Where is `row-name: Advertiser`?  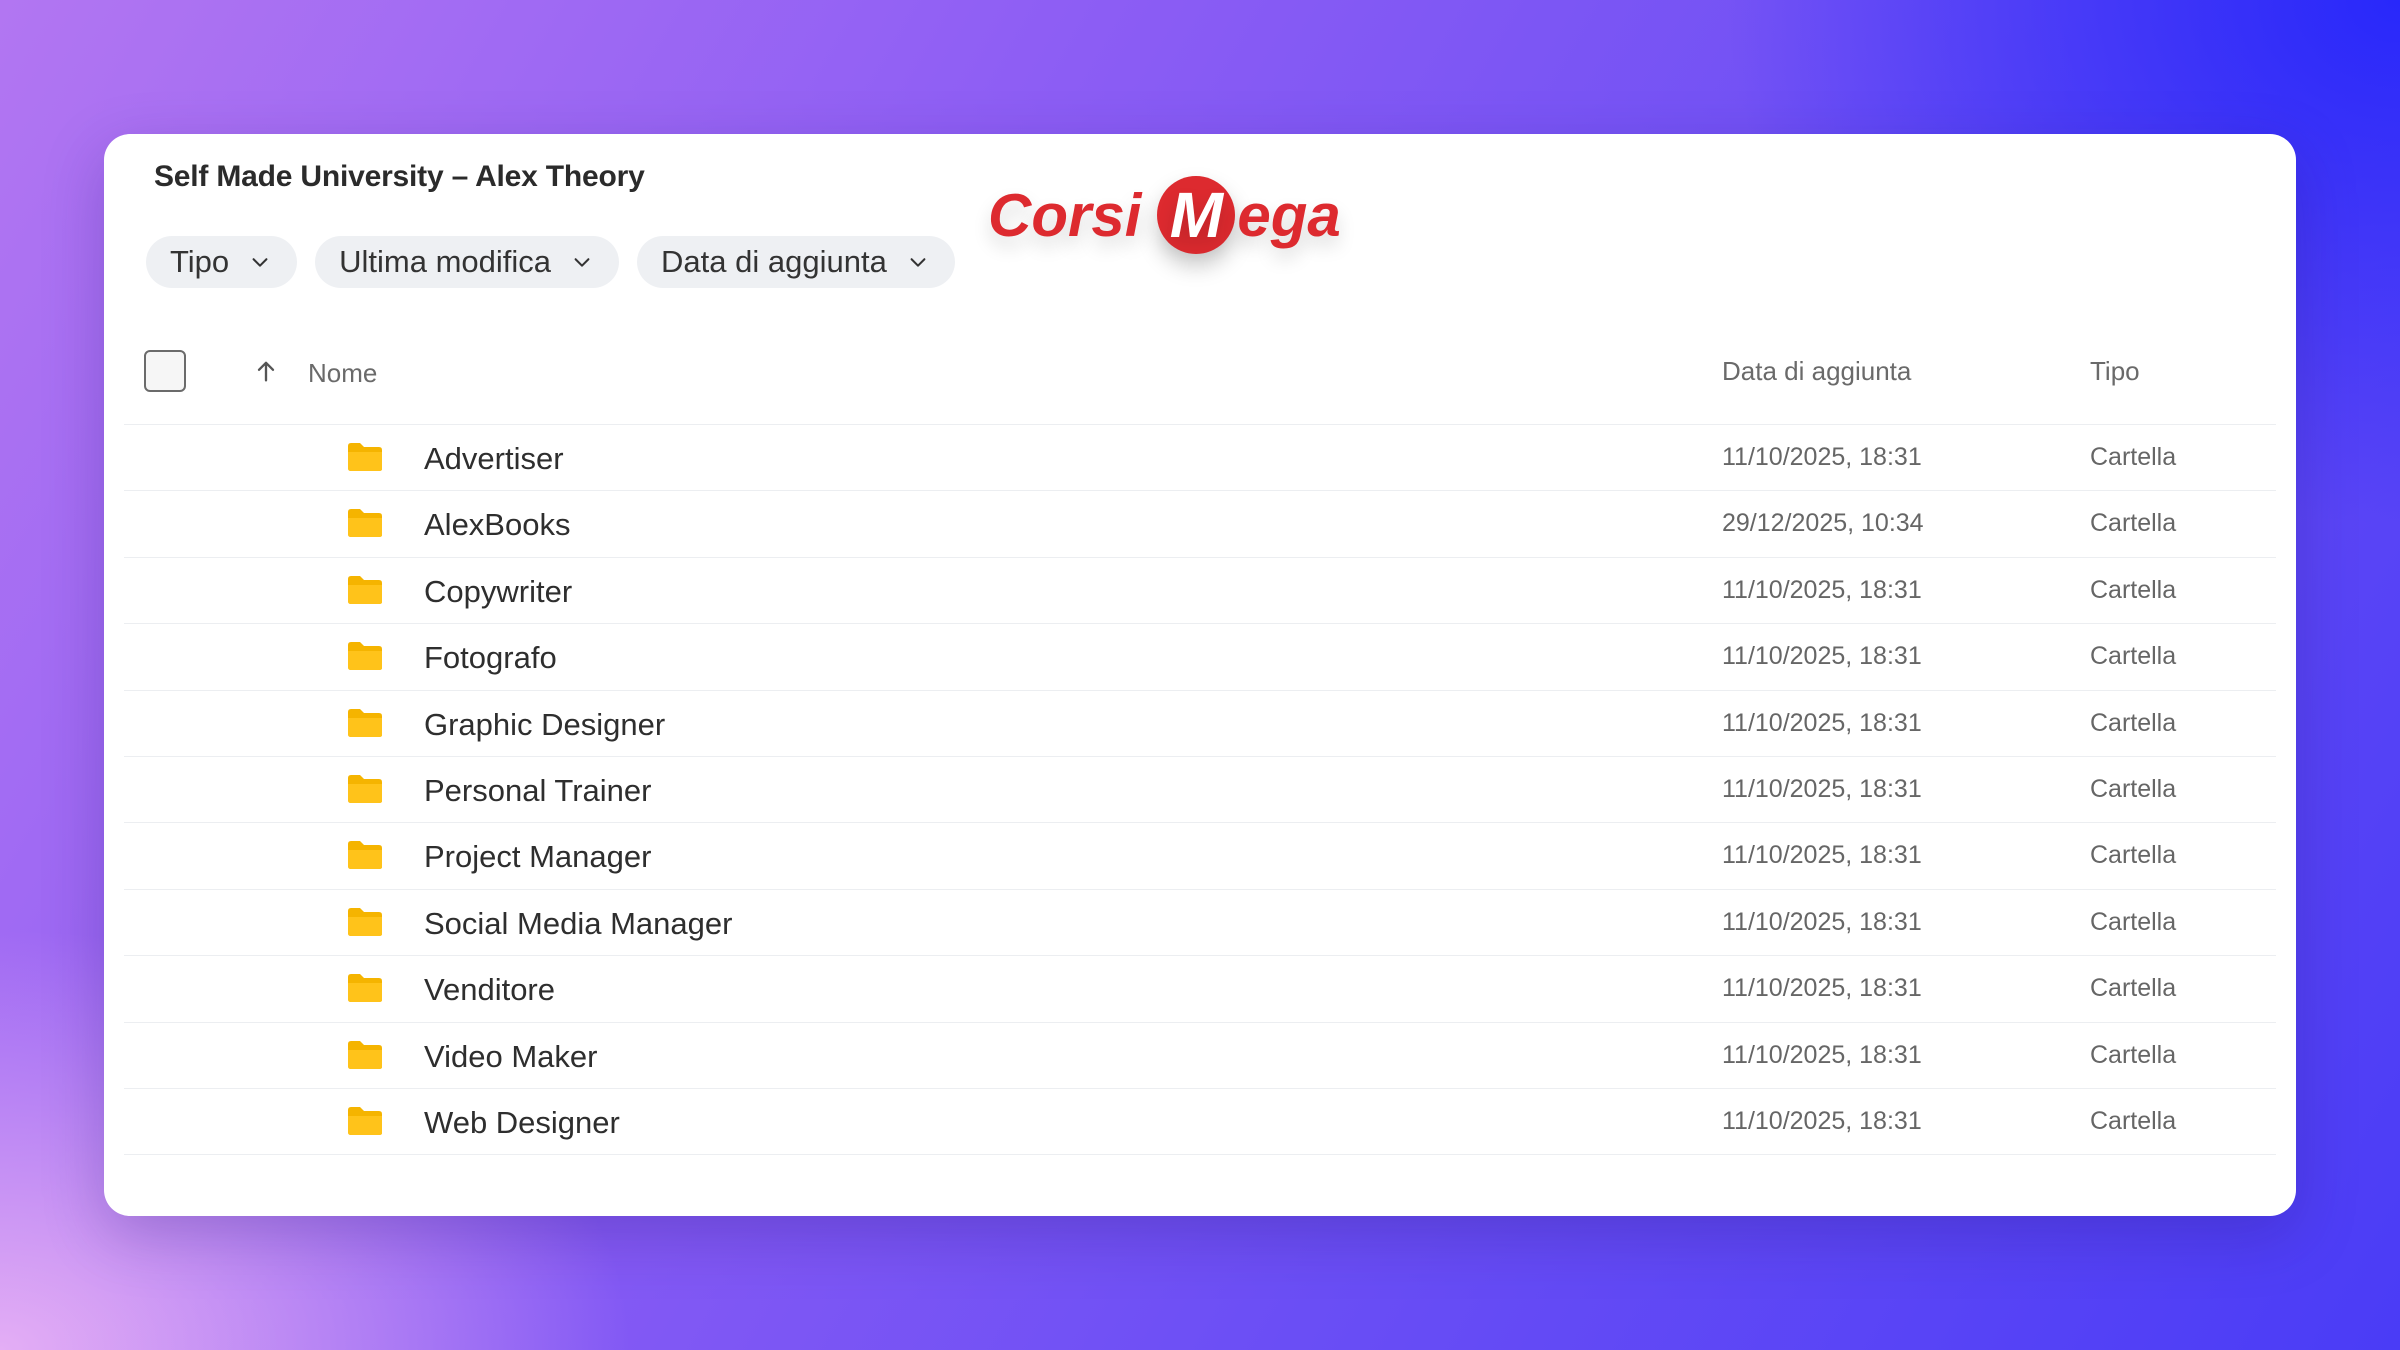 row-name: Advertiser is located at coordinates (494, 458).